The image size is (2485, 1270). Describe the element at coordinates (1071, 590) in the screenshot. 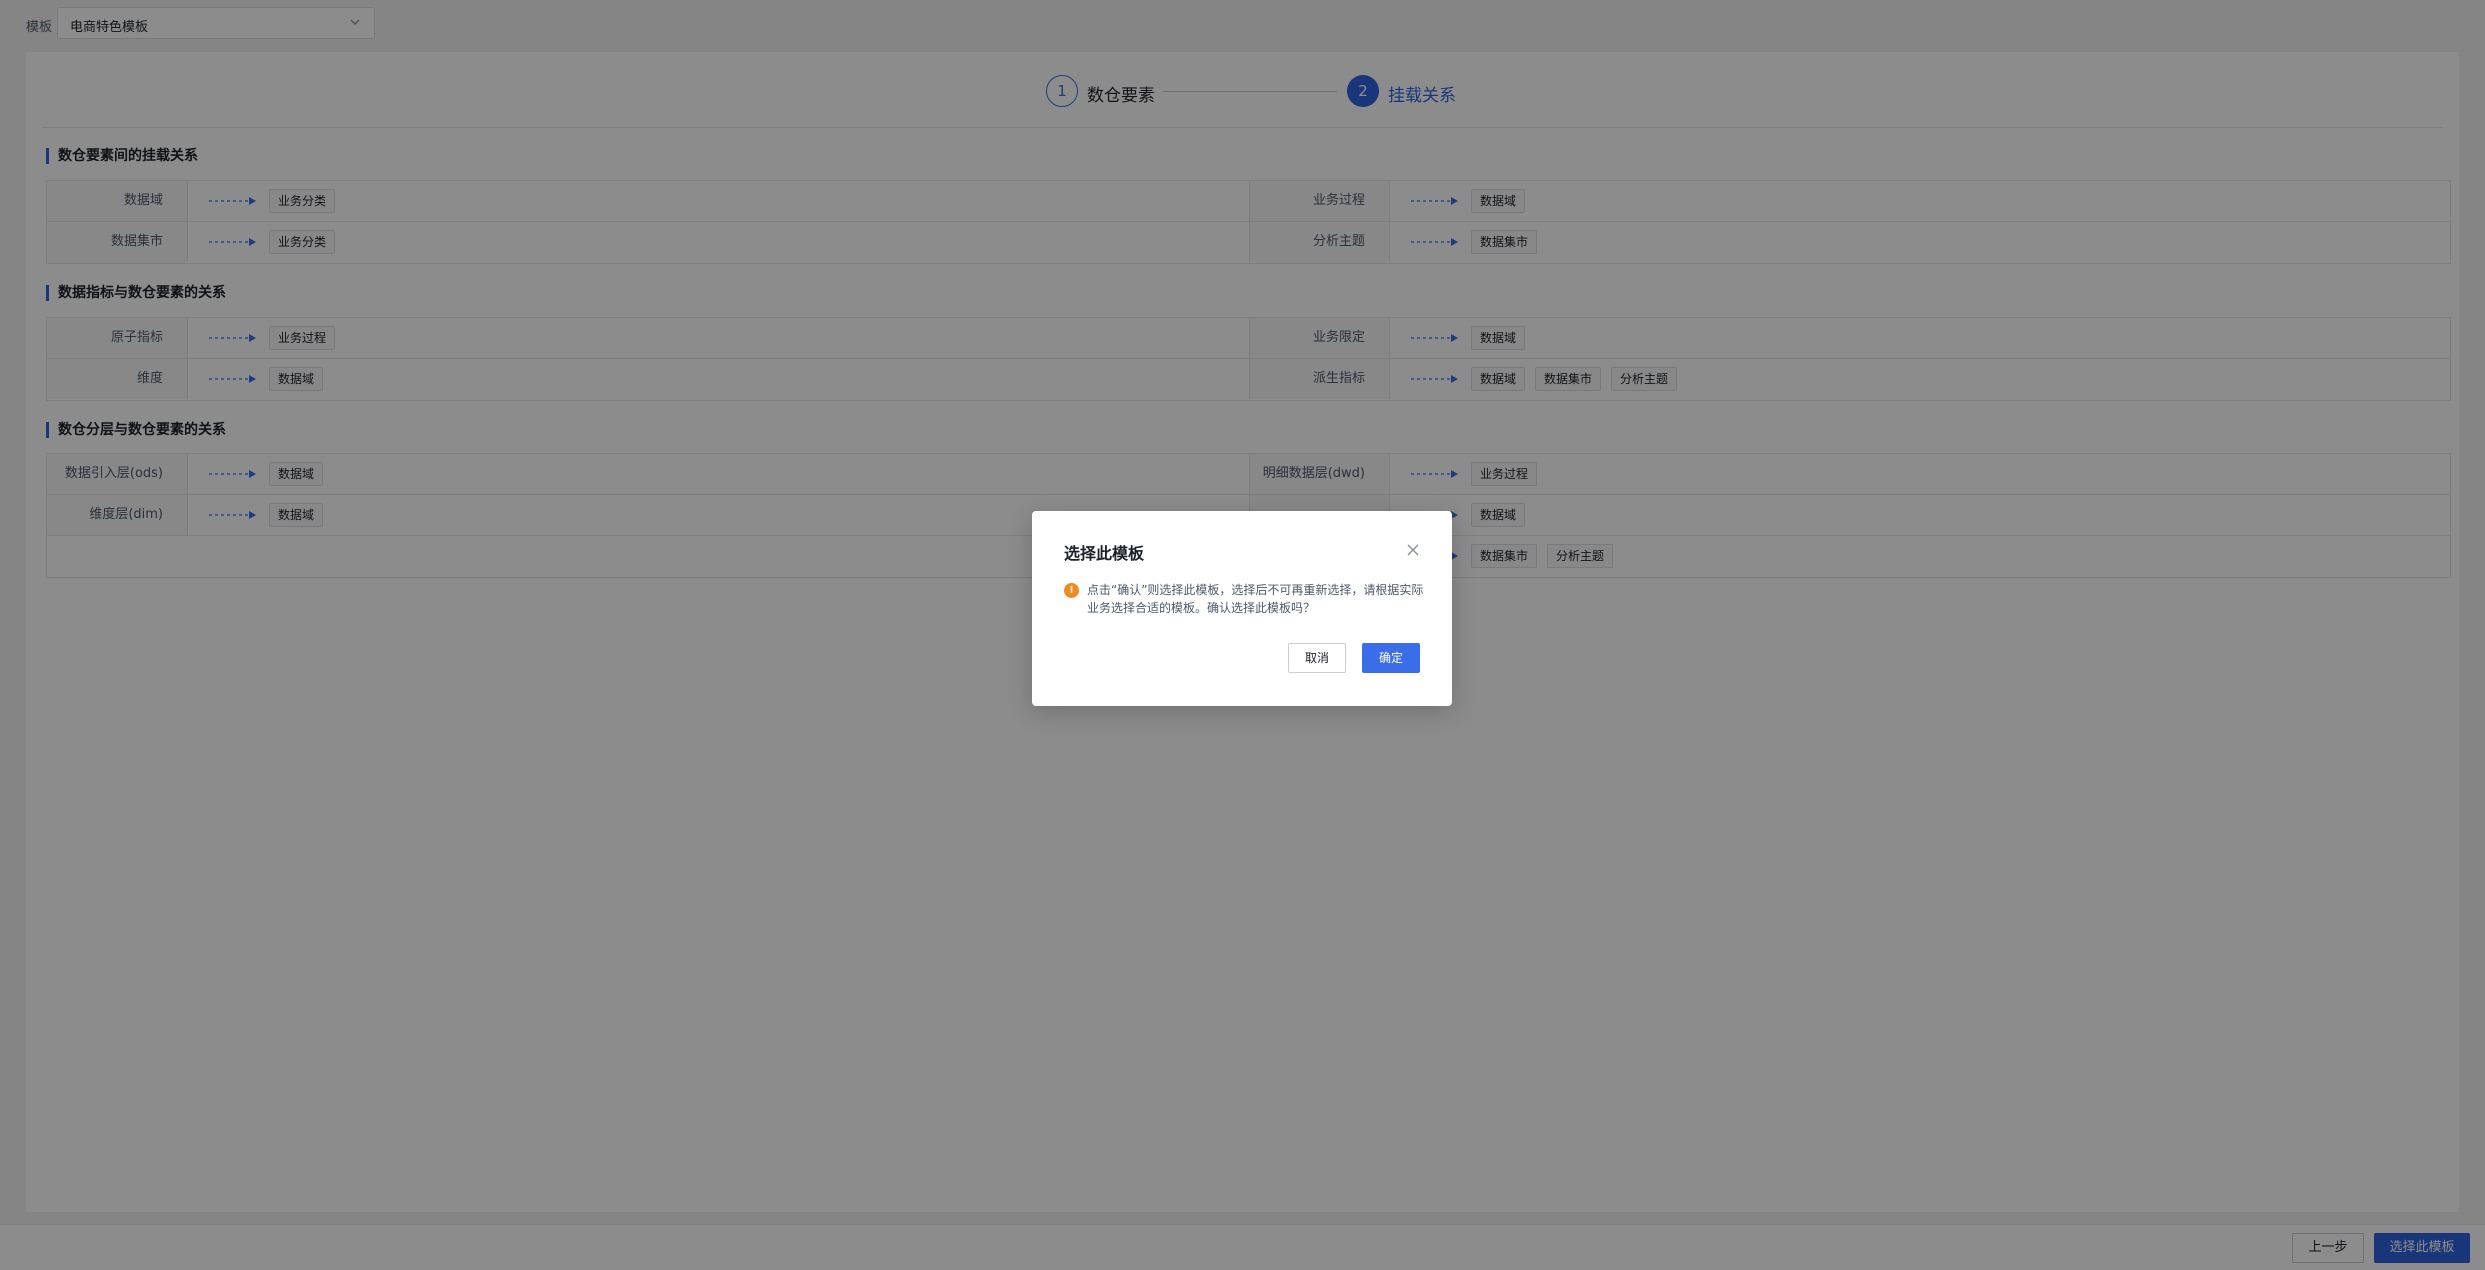

I see `exclamation-circle-icon: !` at that location.